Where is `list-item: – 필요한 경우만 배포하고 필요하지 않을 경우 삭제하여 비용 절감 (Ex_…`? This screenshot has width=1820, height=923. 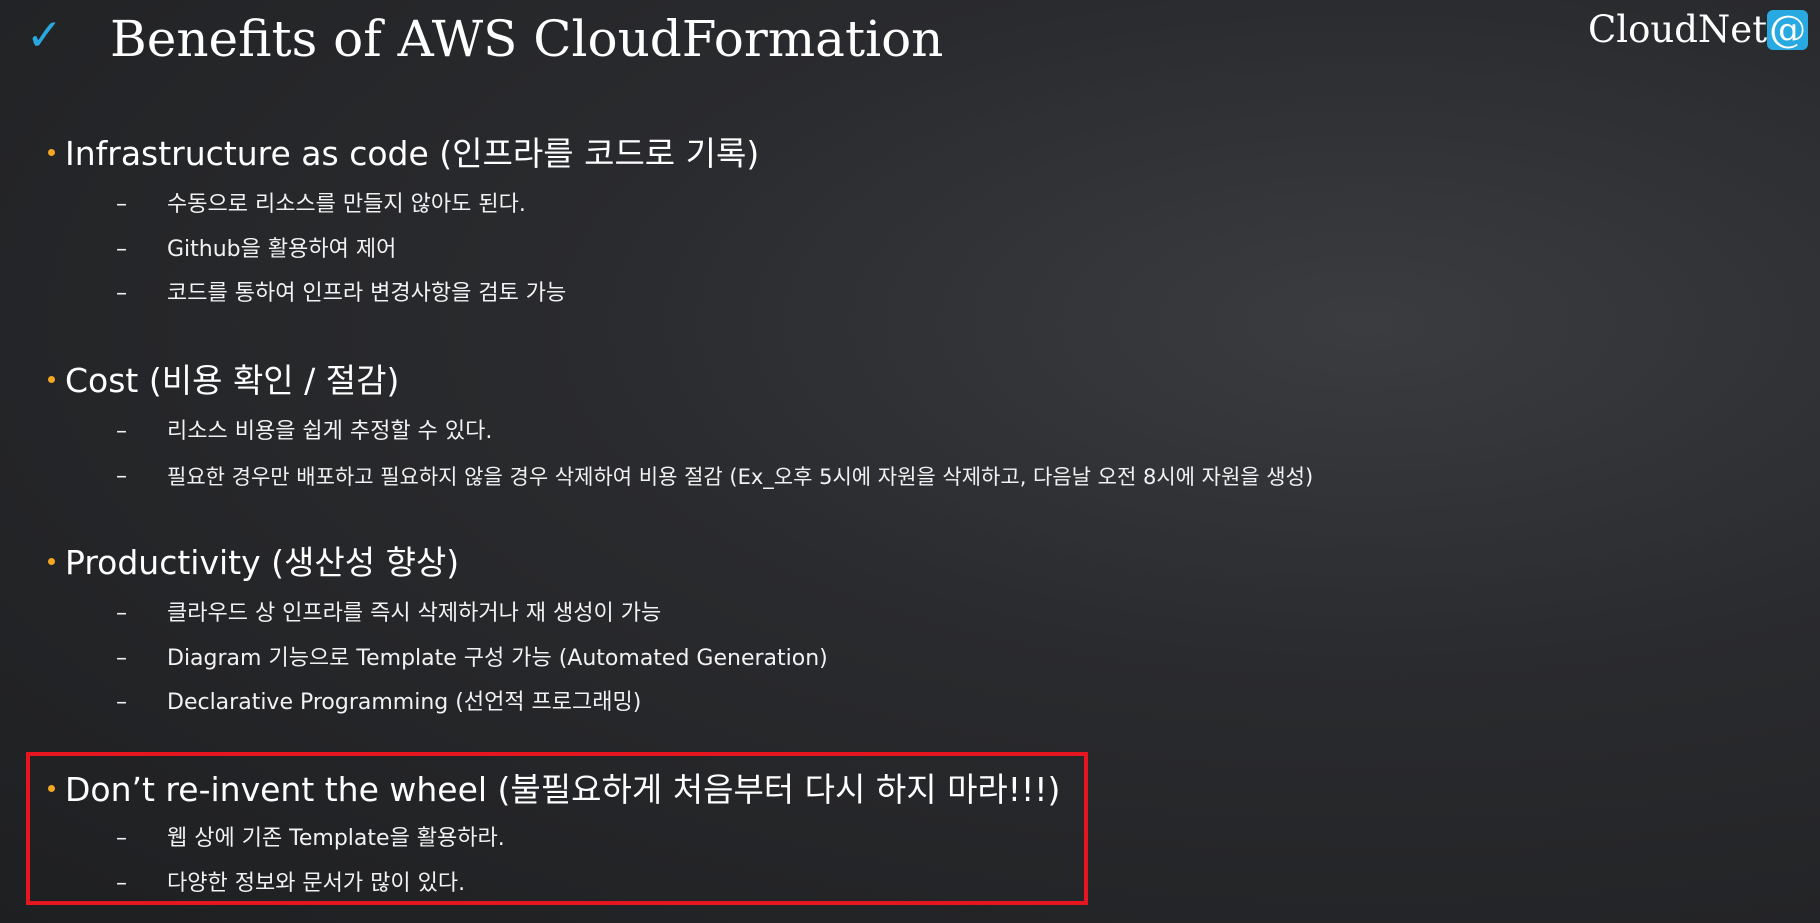 list-item: – 필요한 경우만 배포하고 필요하지 않을 경우 삭제하여 비용 절감 (Ex_… is located at coordinates (680, 477).